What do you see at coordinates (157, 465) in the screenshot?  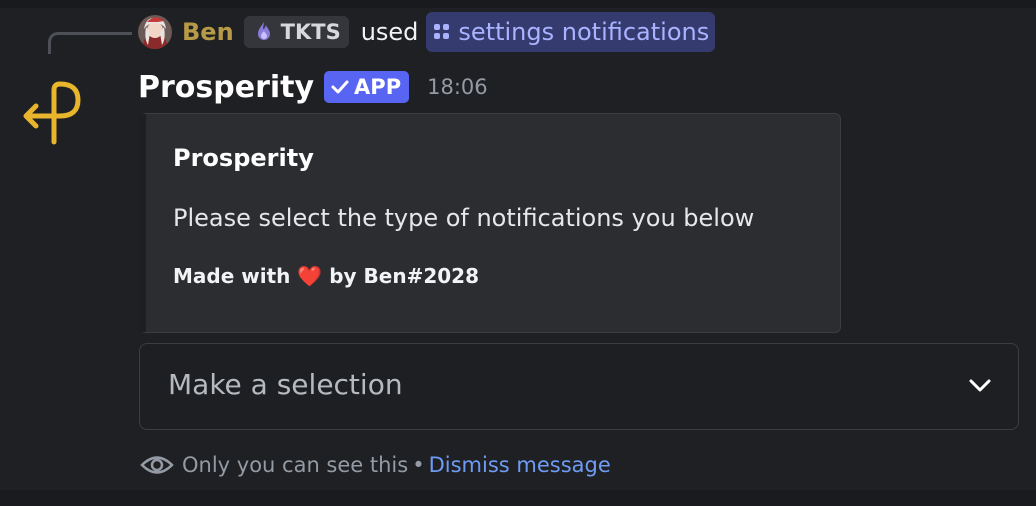 I see `eye-icon` at bounding box center [157, 465].